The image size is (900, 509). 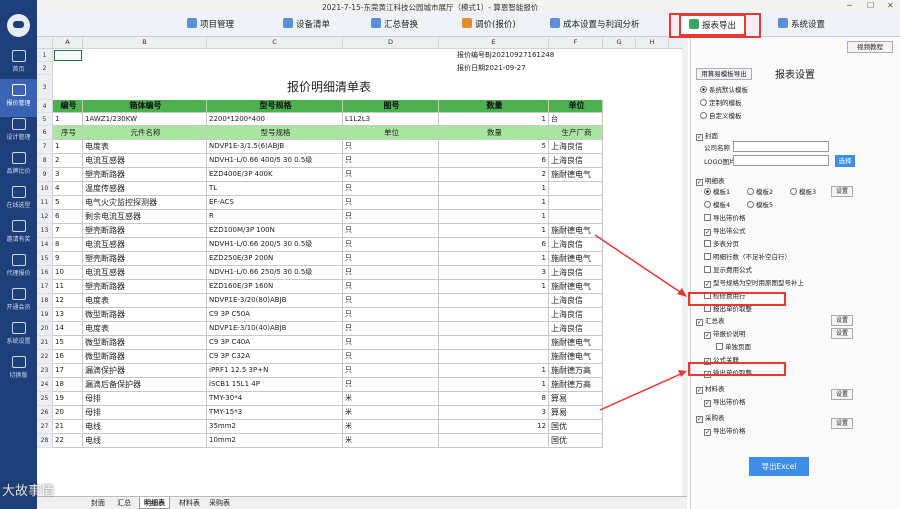 I want to click on item-cell: 施耐德电气, so click(x=576, y=175).